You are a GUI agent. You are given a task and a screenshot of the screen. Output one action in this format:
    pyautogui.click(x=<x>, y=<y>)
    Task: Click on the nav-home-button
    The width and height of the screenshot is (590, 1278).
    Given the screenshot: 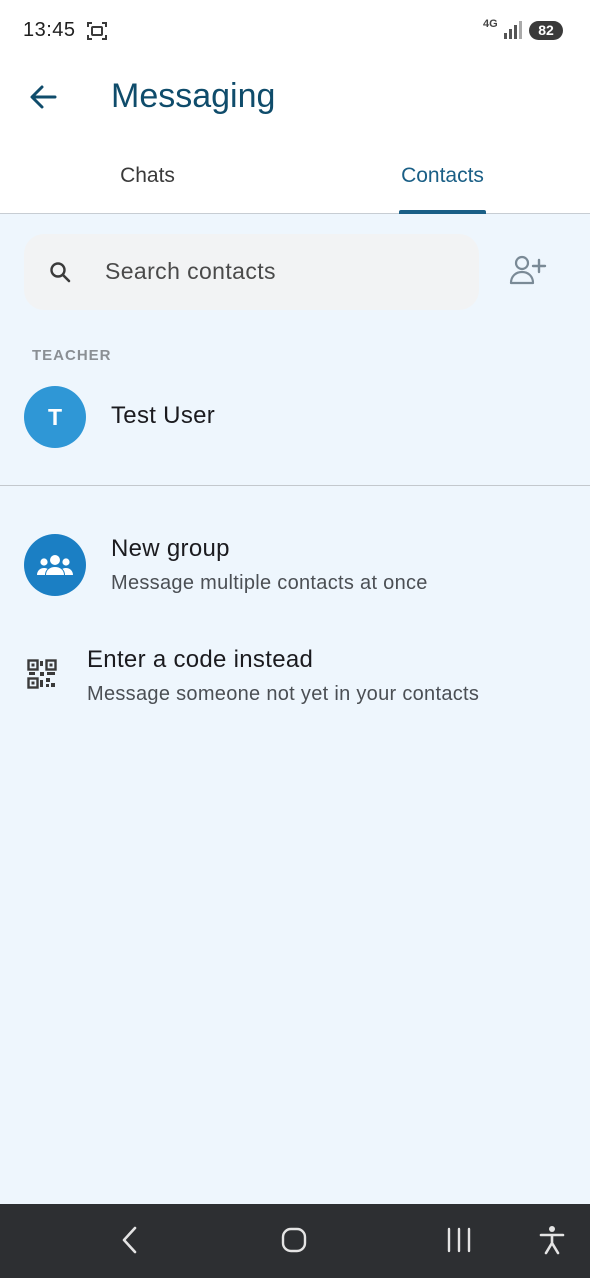 What is the action you would take?
    pyautogui.click(x=294, y=1242)
    